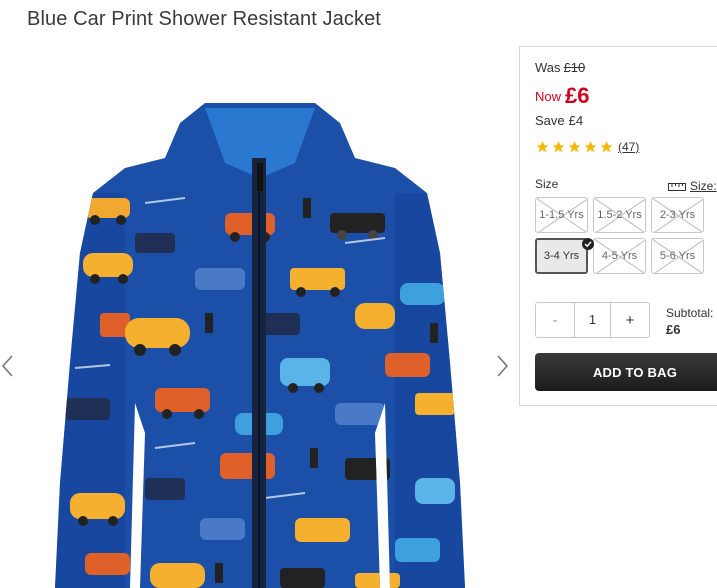 The width and height of the screenshot is (717, 588). I want to click on size-guide-link: Size:, so click(692, 186).